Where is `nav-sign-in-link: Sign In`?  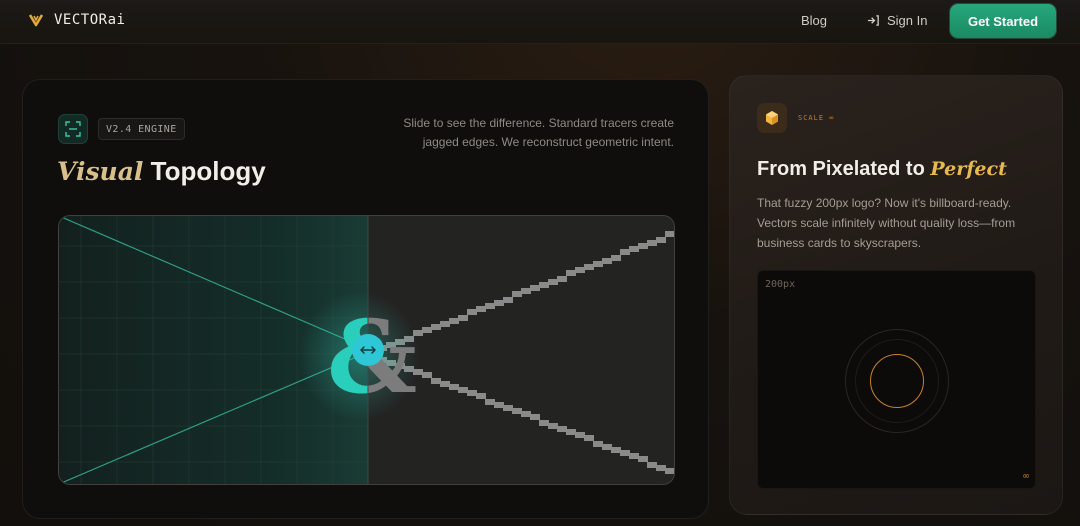
nav-sign-in-link: Sign In is located at coordinates (897, 20).